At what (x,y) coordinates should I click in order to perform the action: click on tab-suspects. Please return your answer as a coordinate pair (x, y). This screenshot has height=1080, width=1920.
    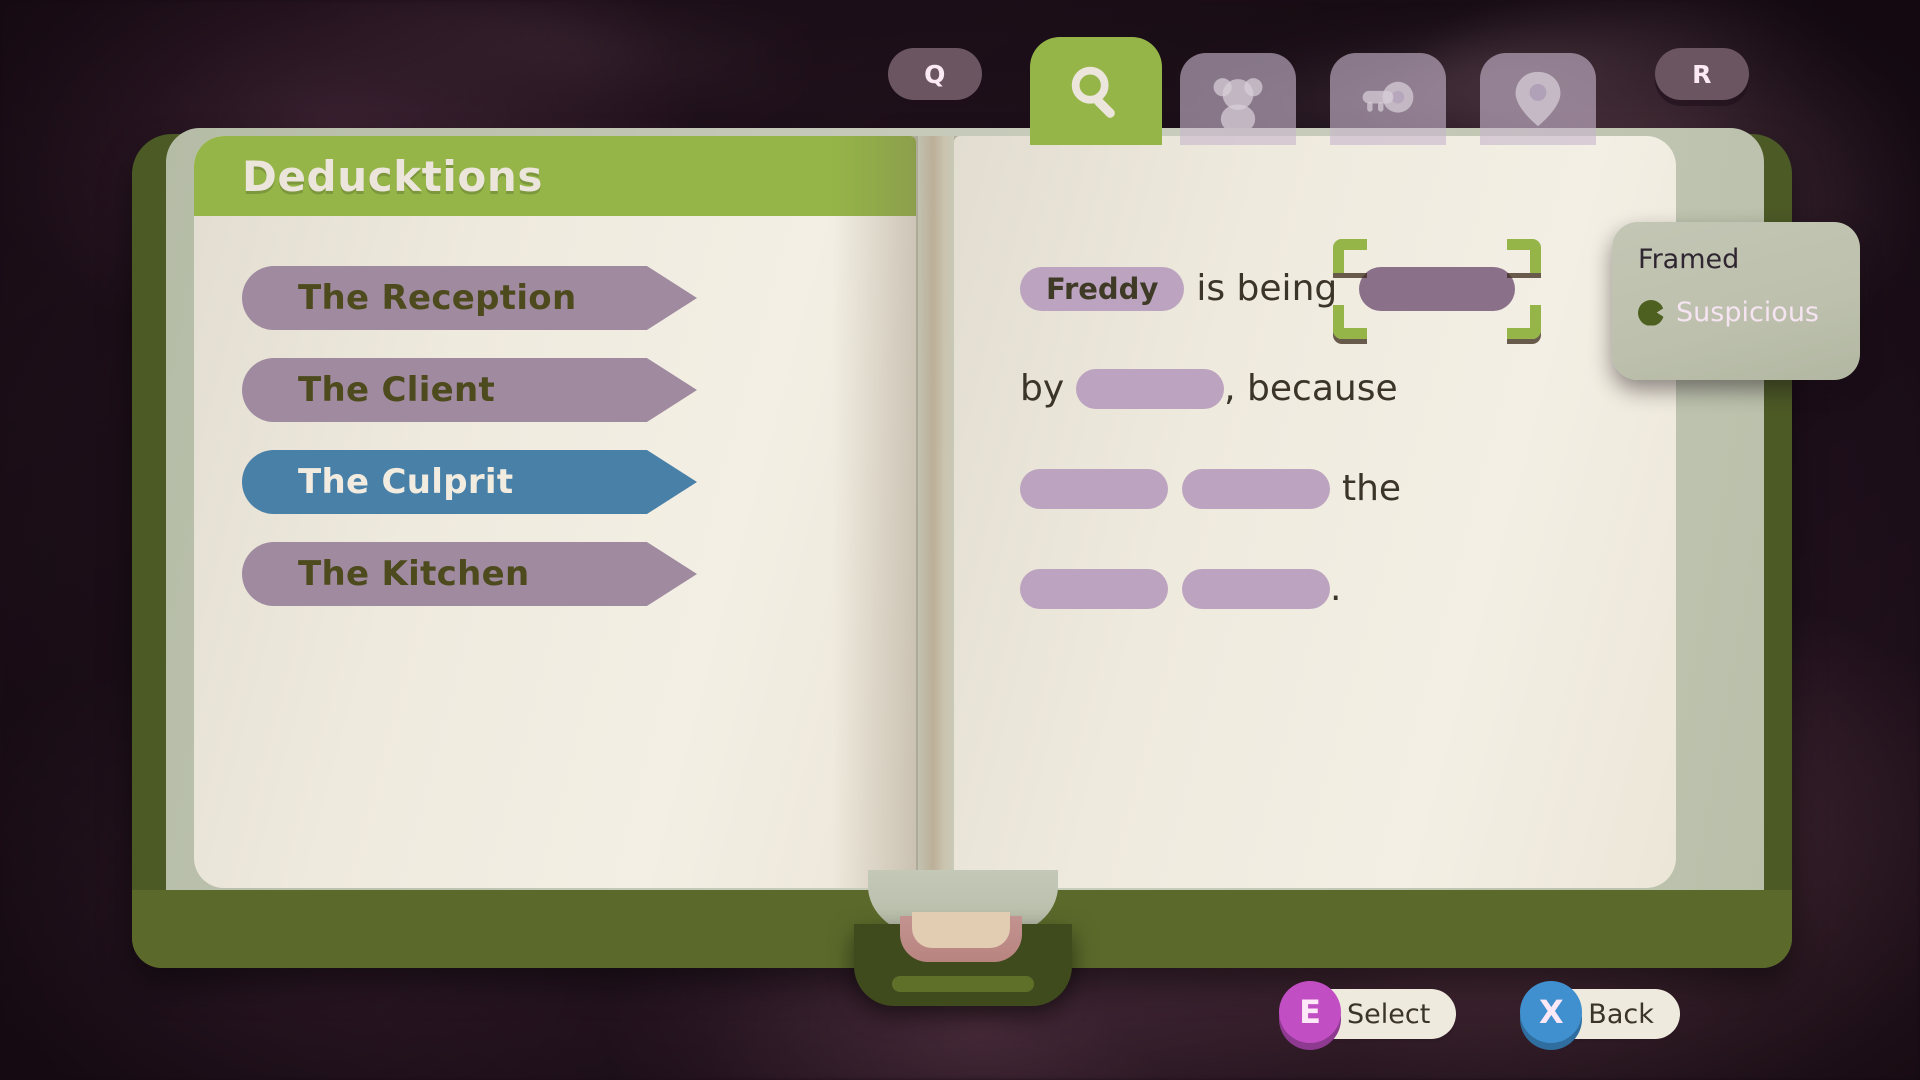
    Looking at the image, I should click on (1238, 99).